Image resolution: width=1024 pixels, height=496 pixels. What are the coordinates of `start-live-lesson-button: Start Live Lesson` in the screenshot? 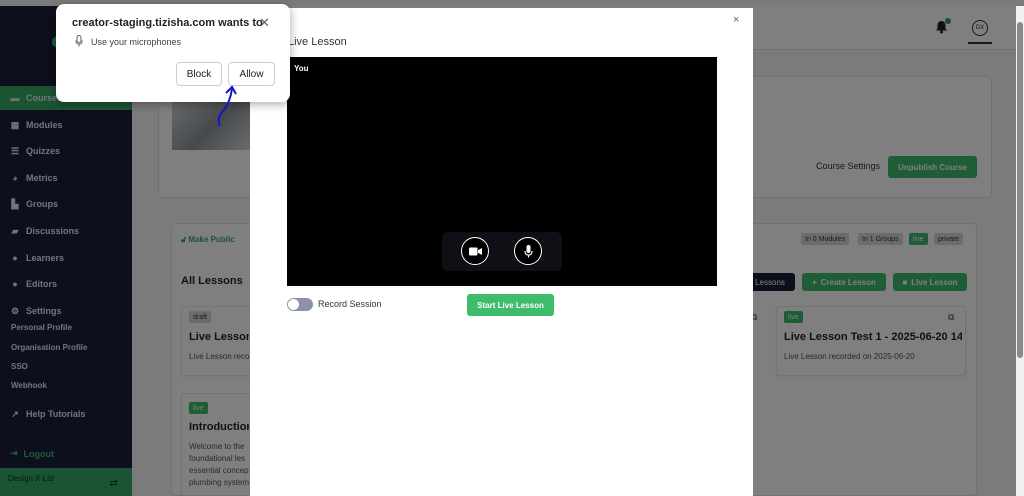 It's located at (510, 305).